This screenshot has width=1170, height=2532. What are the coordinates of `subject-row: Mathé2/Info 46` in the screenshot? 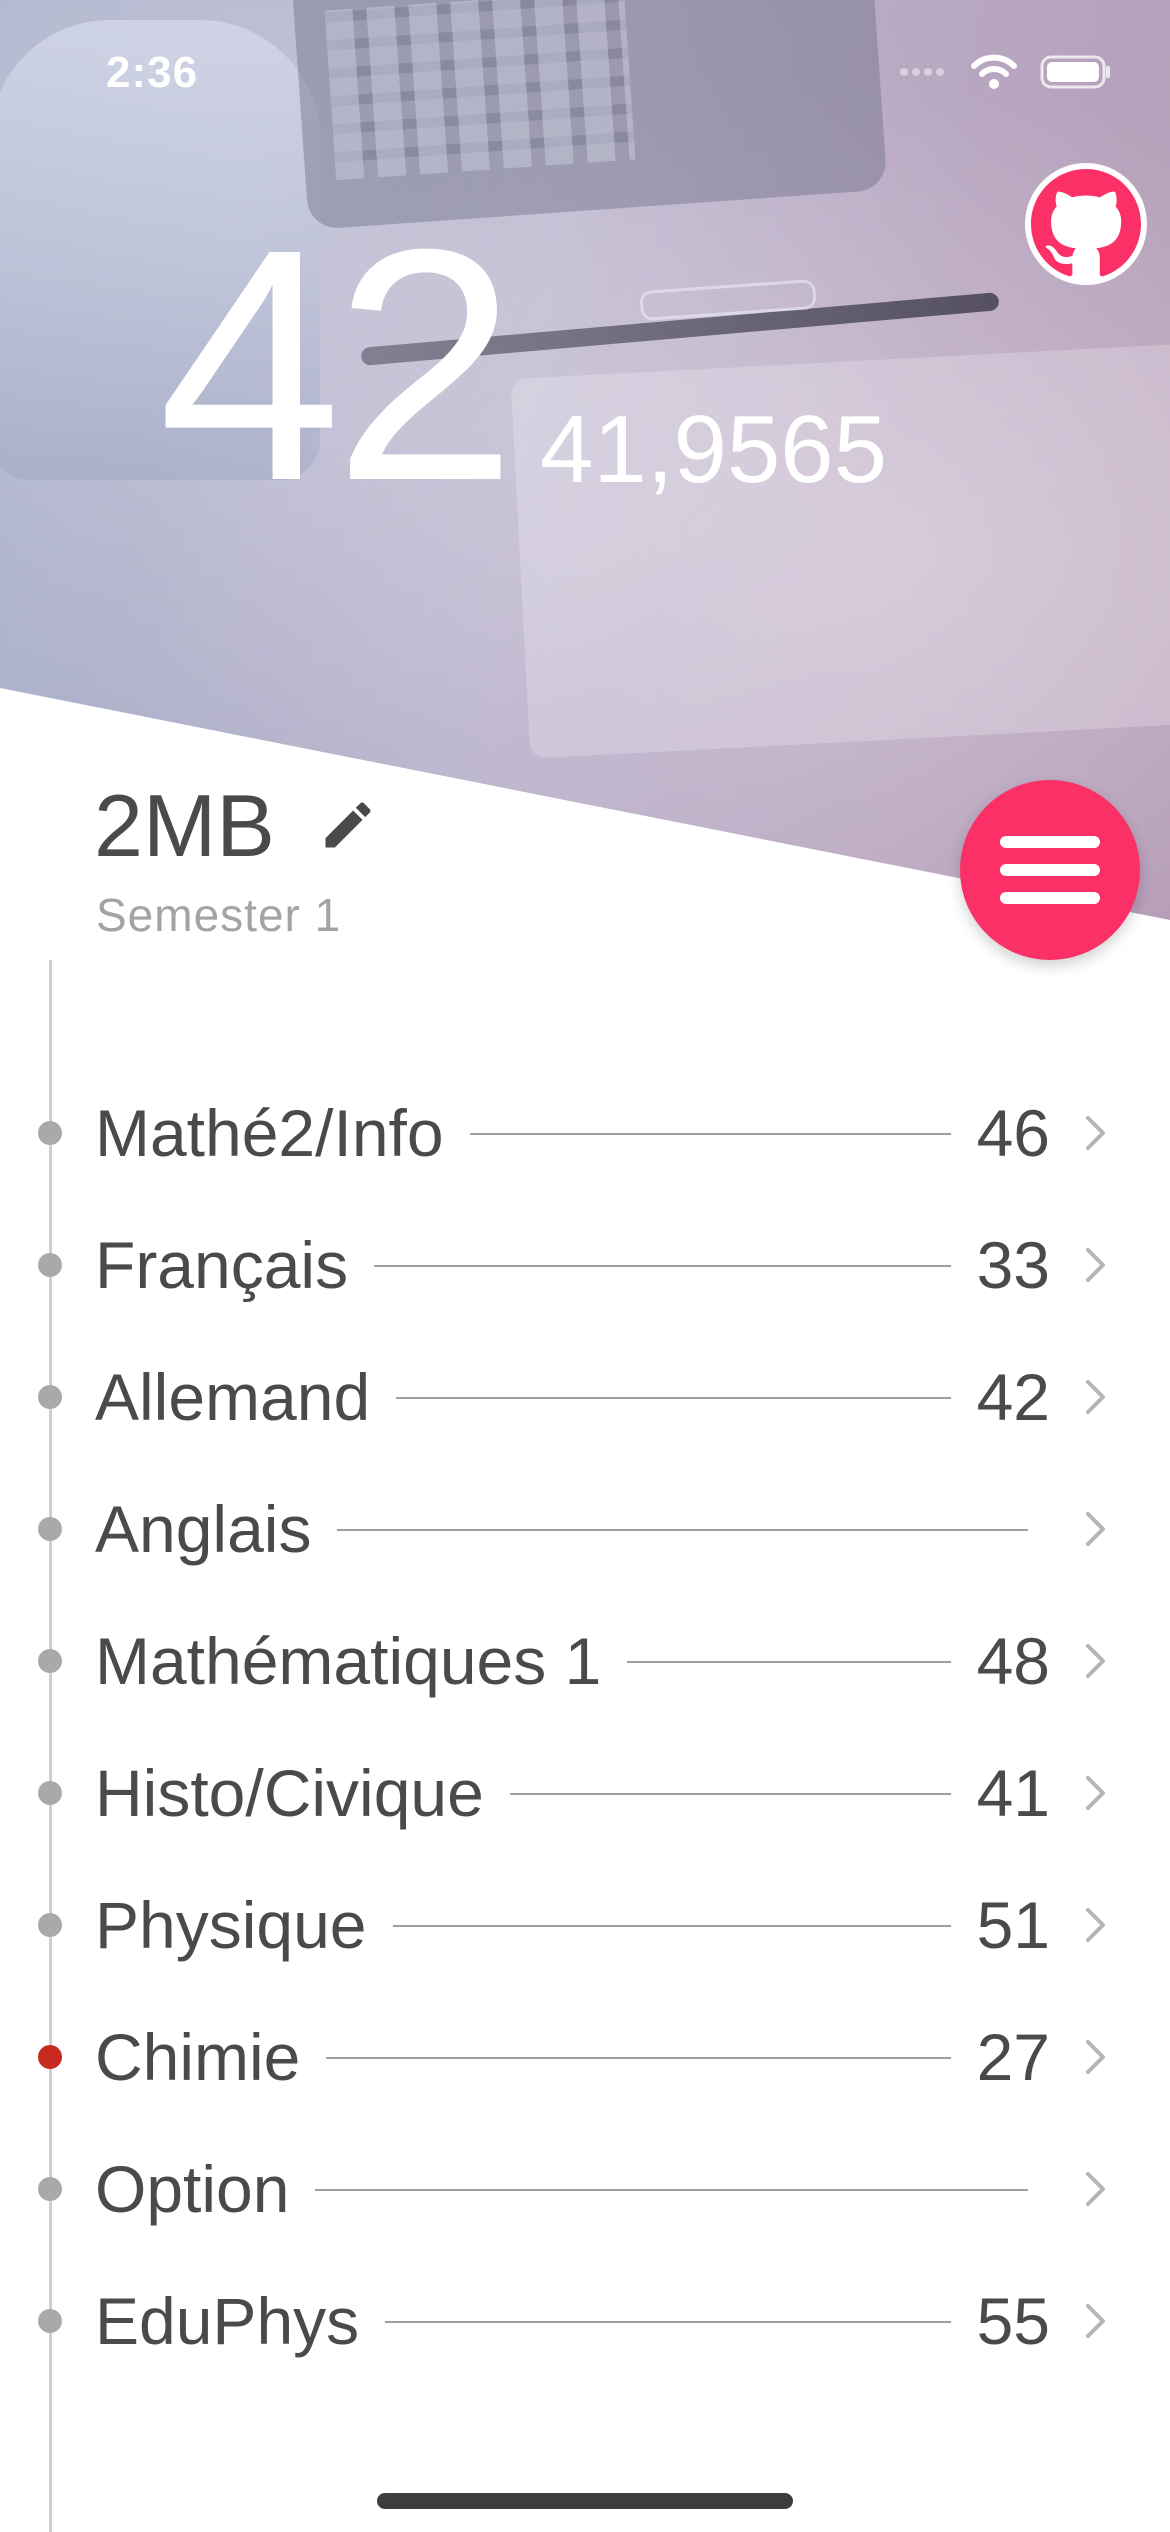 It's located at (585, 1131).